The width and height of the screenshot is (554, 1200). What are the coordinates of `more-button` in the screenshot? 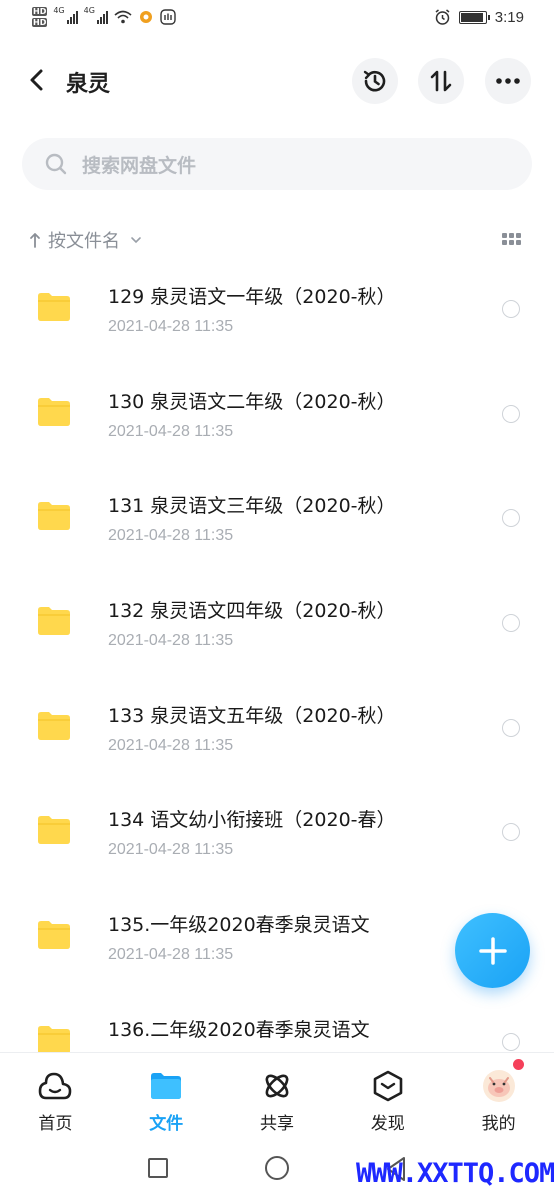 It's located at (508, 81).